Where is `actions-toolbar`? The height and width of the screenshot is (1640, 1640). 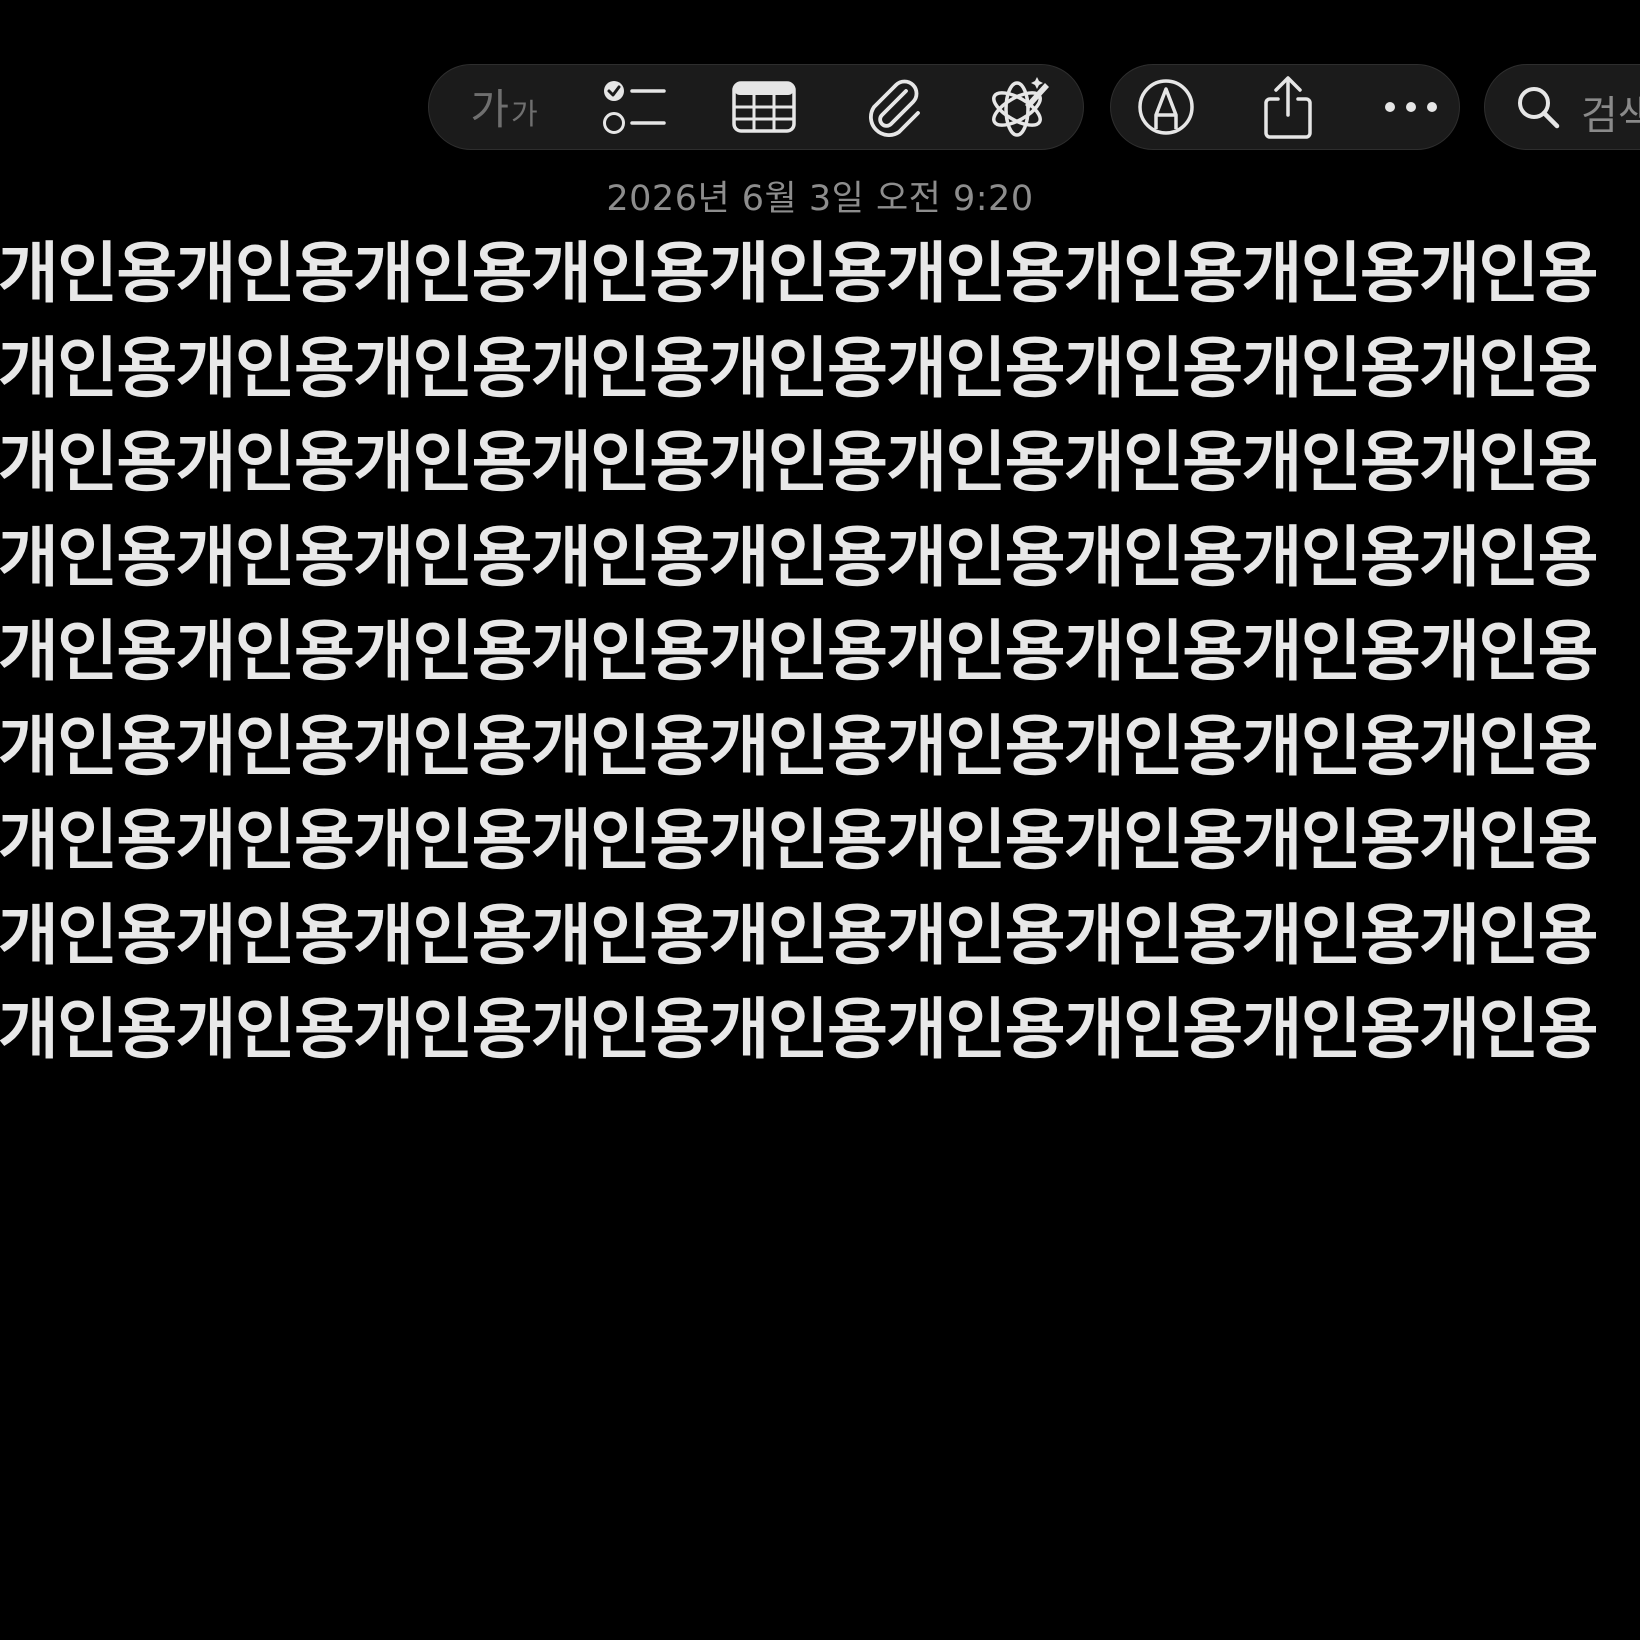
actions-toolbar is located at coordinates (1285, 107).